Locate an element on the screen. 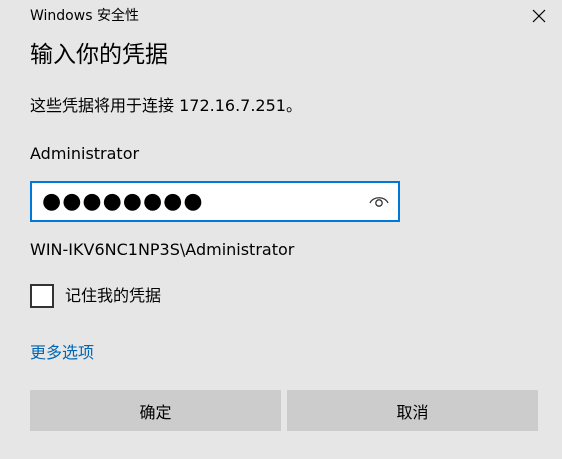 The height and width of the screenshot is (459, 562). close-icon is located at coordinates (539, 16).